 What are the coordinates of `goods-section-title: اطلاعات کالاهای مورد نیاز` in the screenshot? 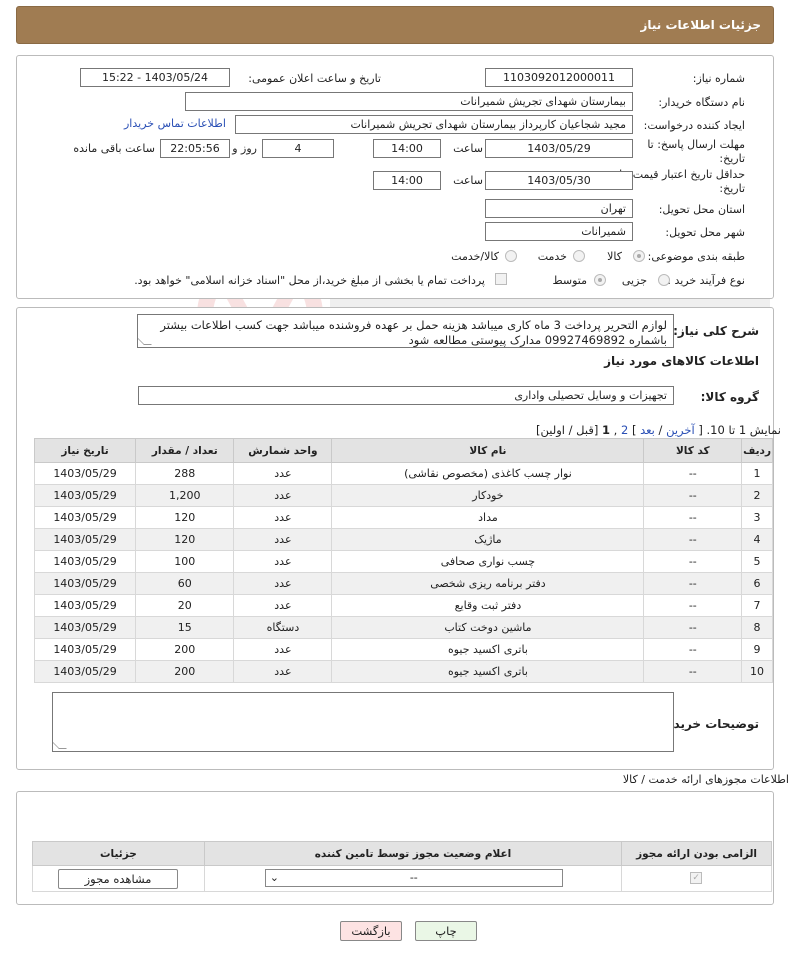 It's located at (681, 361).